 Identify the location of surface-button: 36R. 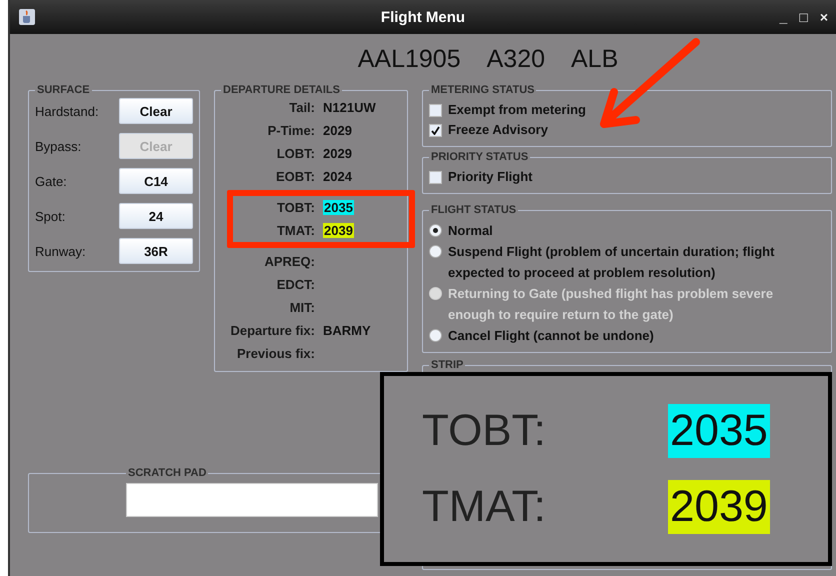
(156, 251).